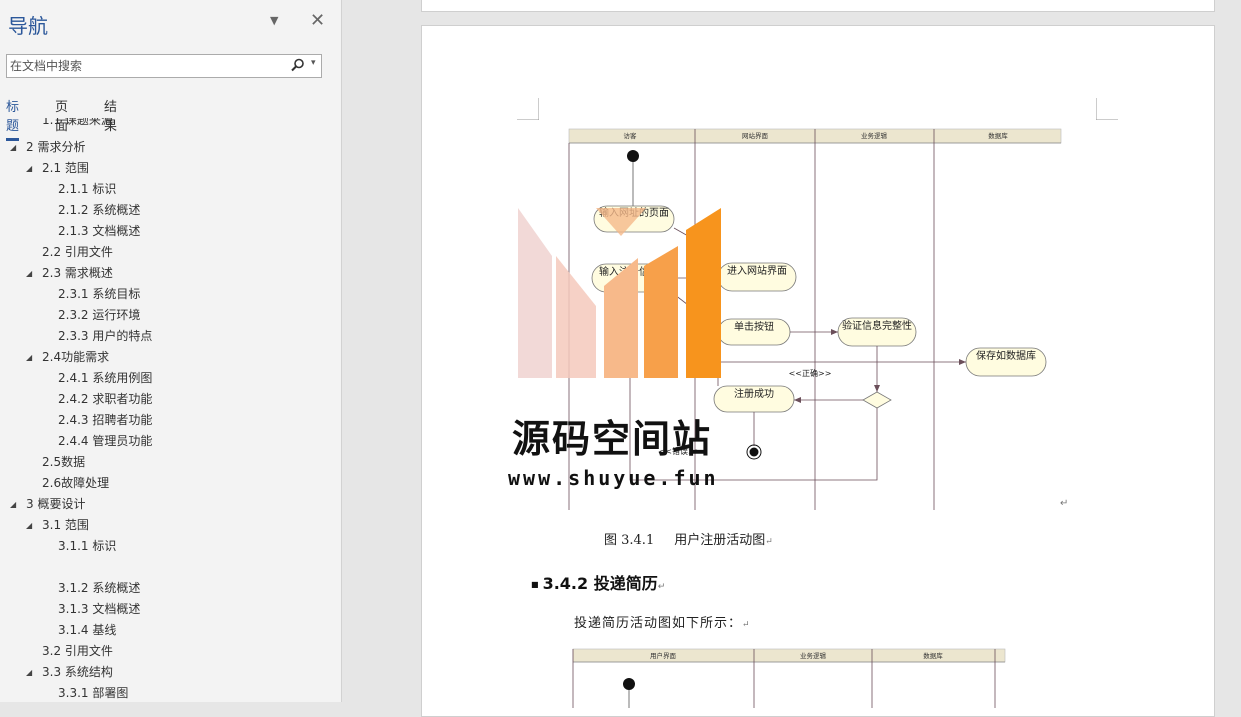  Describe the element at coordinates (613, 478) in the screenshot. I see `watermark-url: www.shuyue.fun` at that location.